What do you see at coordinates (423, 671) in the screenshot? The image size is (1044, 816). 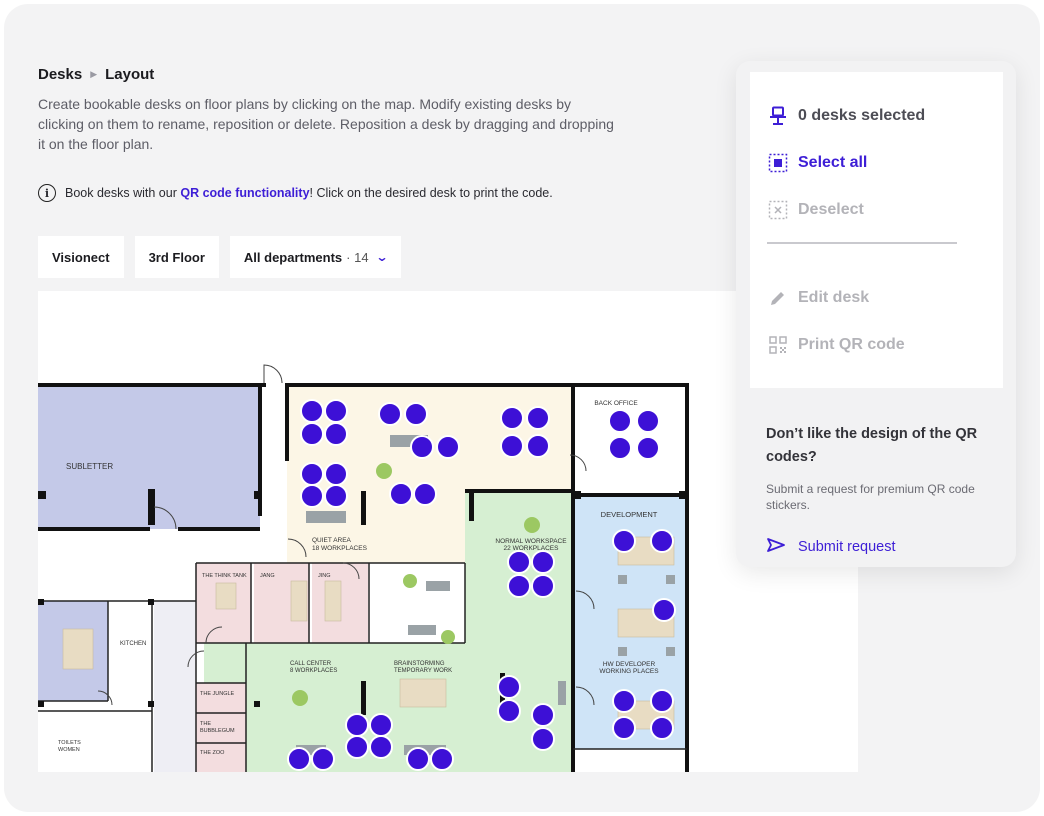 I see `label-brainstorming-sub: TEMPORARY WORK` at bounding box center [423, 671].